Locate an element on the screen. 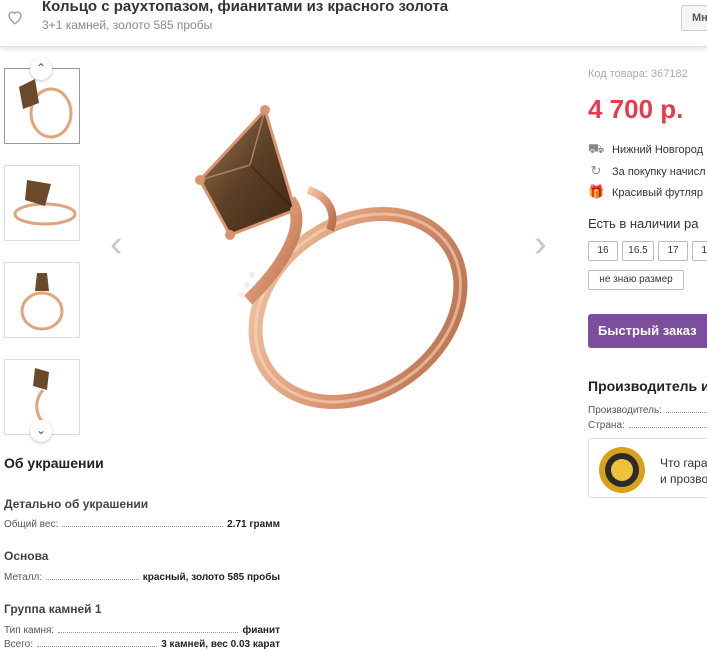 The image size is (707, 651). manufacturer-row: Производитель: is located at coordinates (647, 410).